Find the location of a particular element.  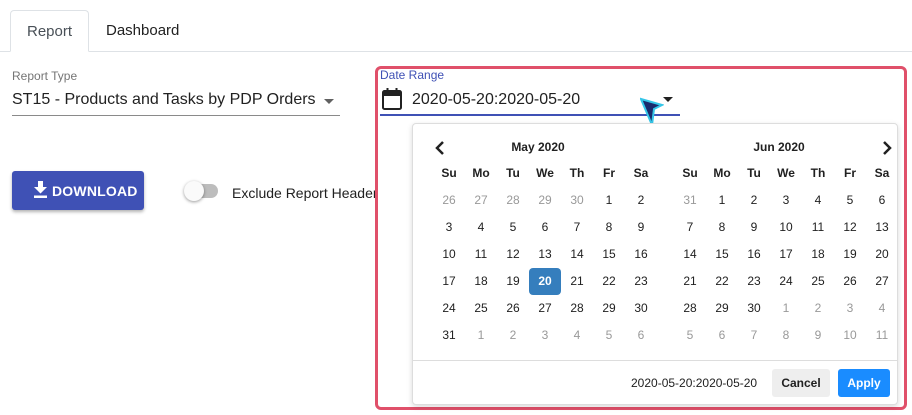

calendar-week-row: 3456789 is located at coordinates (538, 227).